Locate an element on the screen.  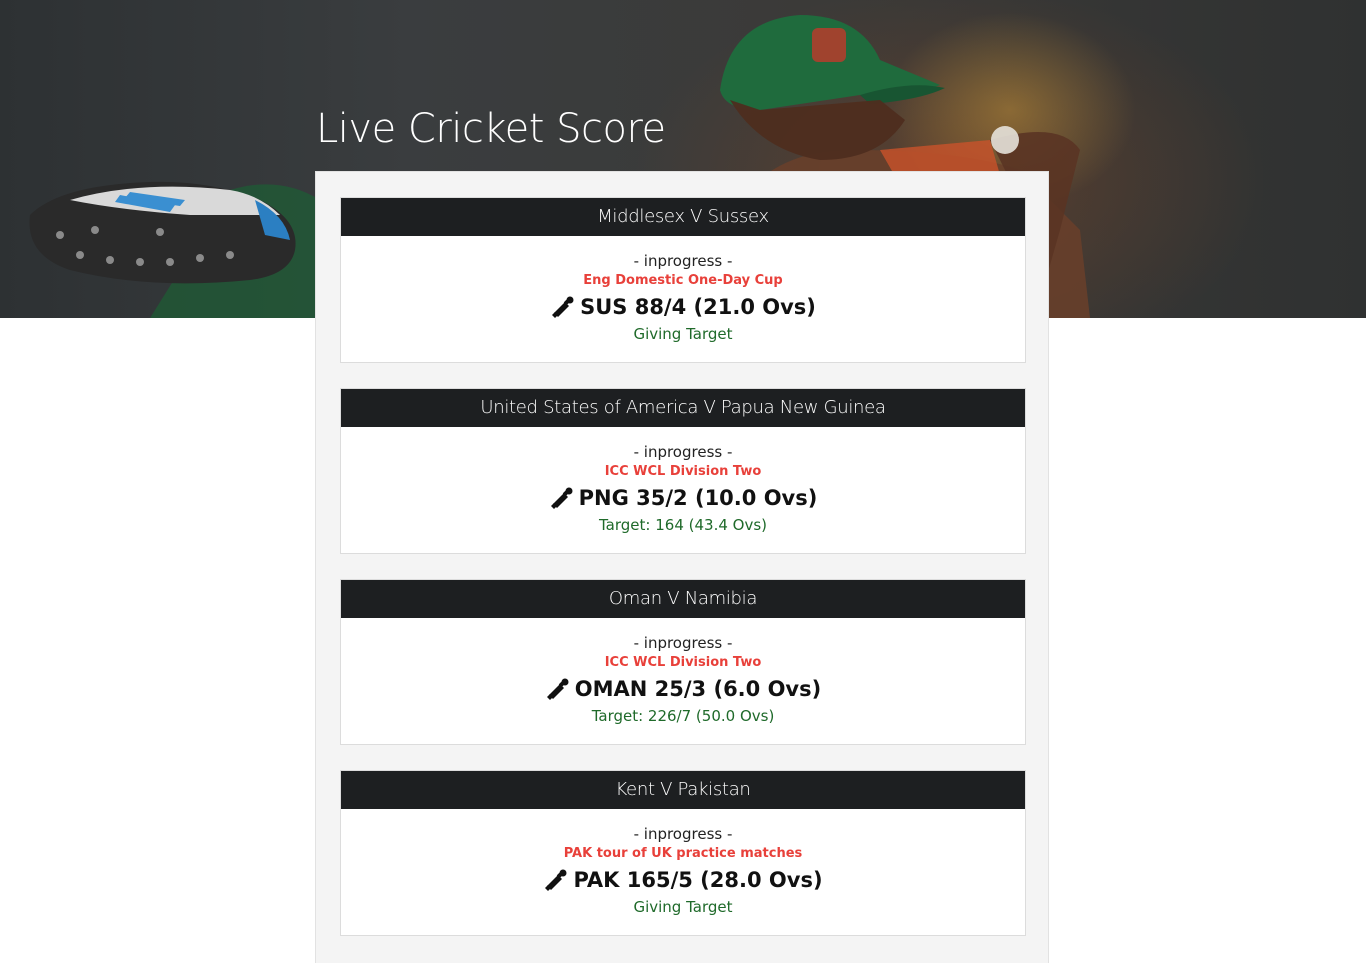
series-name: PAK tour of UK practice matches is located at coordinates (683, 853).